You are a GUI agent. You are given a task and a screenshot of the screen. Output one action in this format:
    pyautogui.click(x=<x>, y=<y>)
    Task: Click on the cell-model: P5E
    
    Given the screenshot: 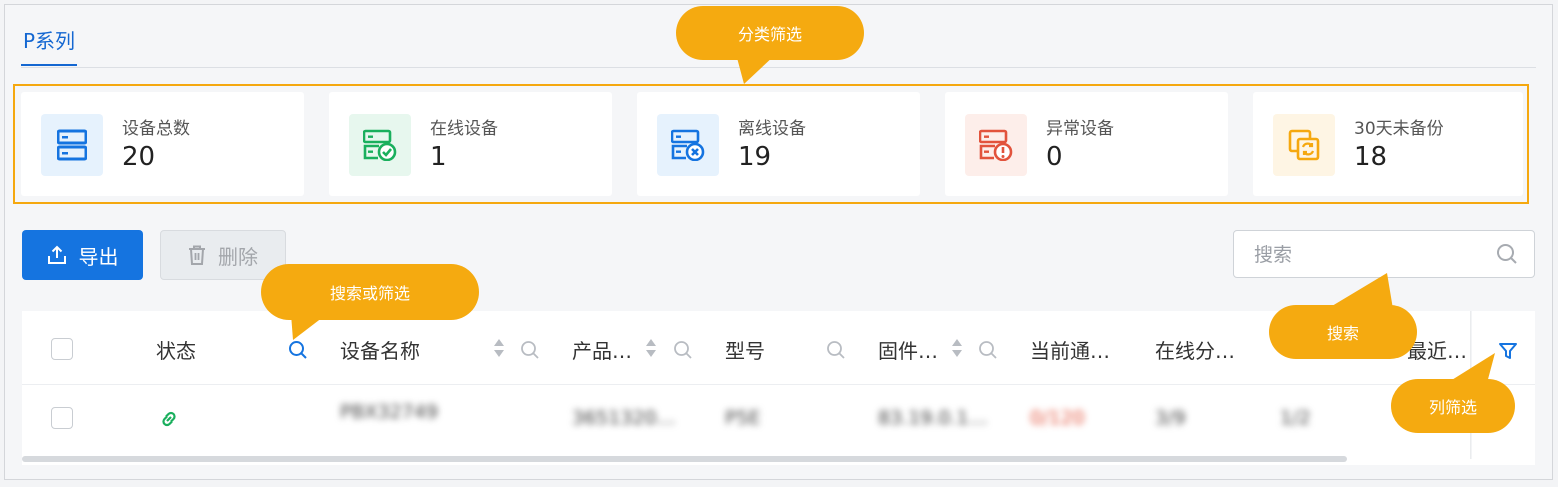 What is the action you would take?
    pyautogui.click(x=743, y=418)
    